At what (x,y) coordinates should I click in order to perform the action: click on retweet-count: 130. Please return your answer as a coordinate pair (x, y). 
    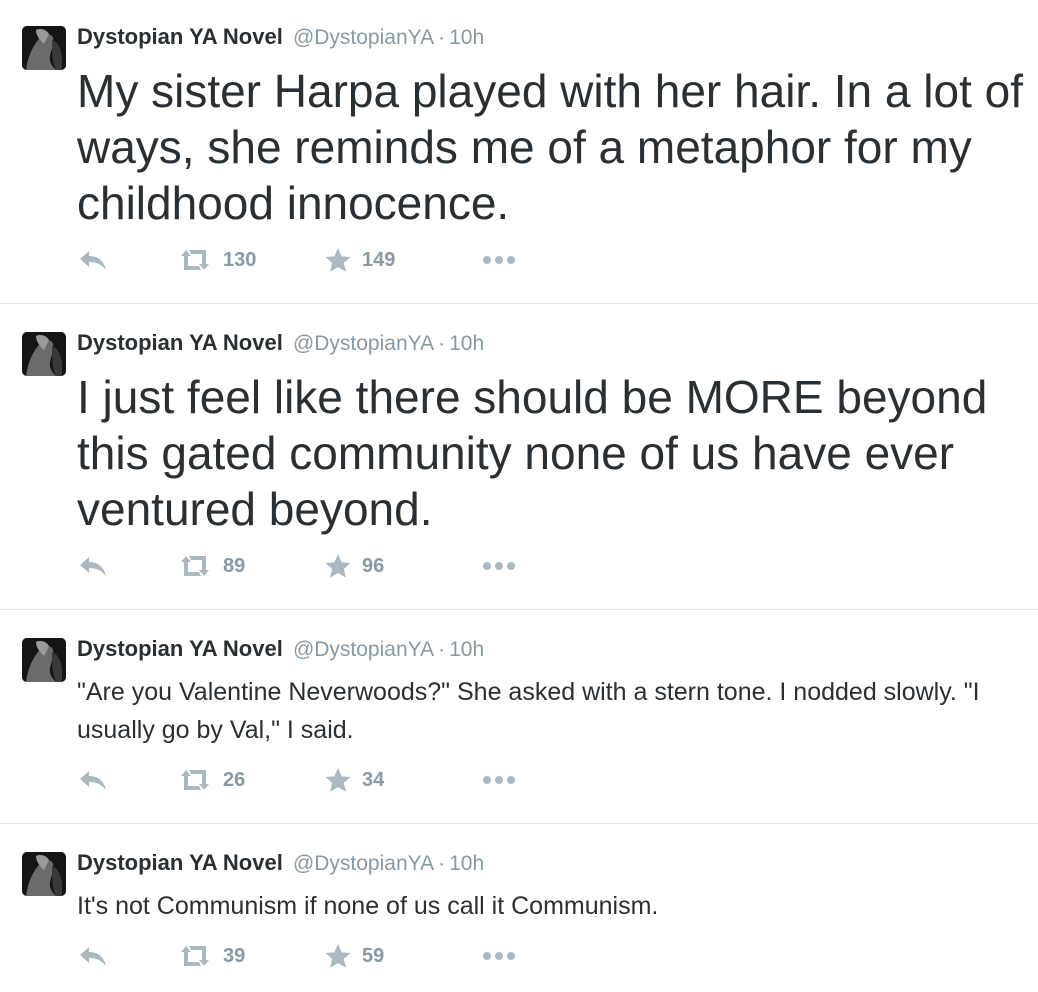
    Looking at the image, I should click on (240, 259).